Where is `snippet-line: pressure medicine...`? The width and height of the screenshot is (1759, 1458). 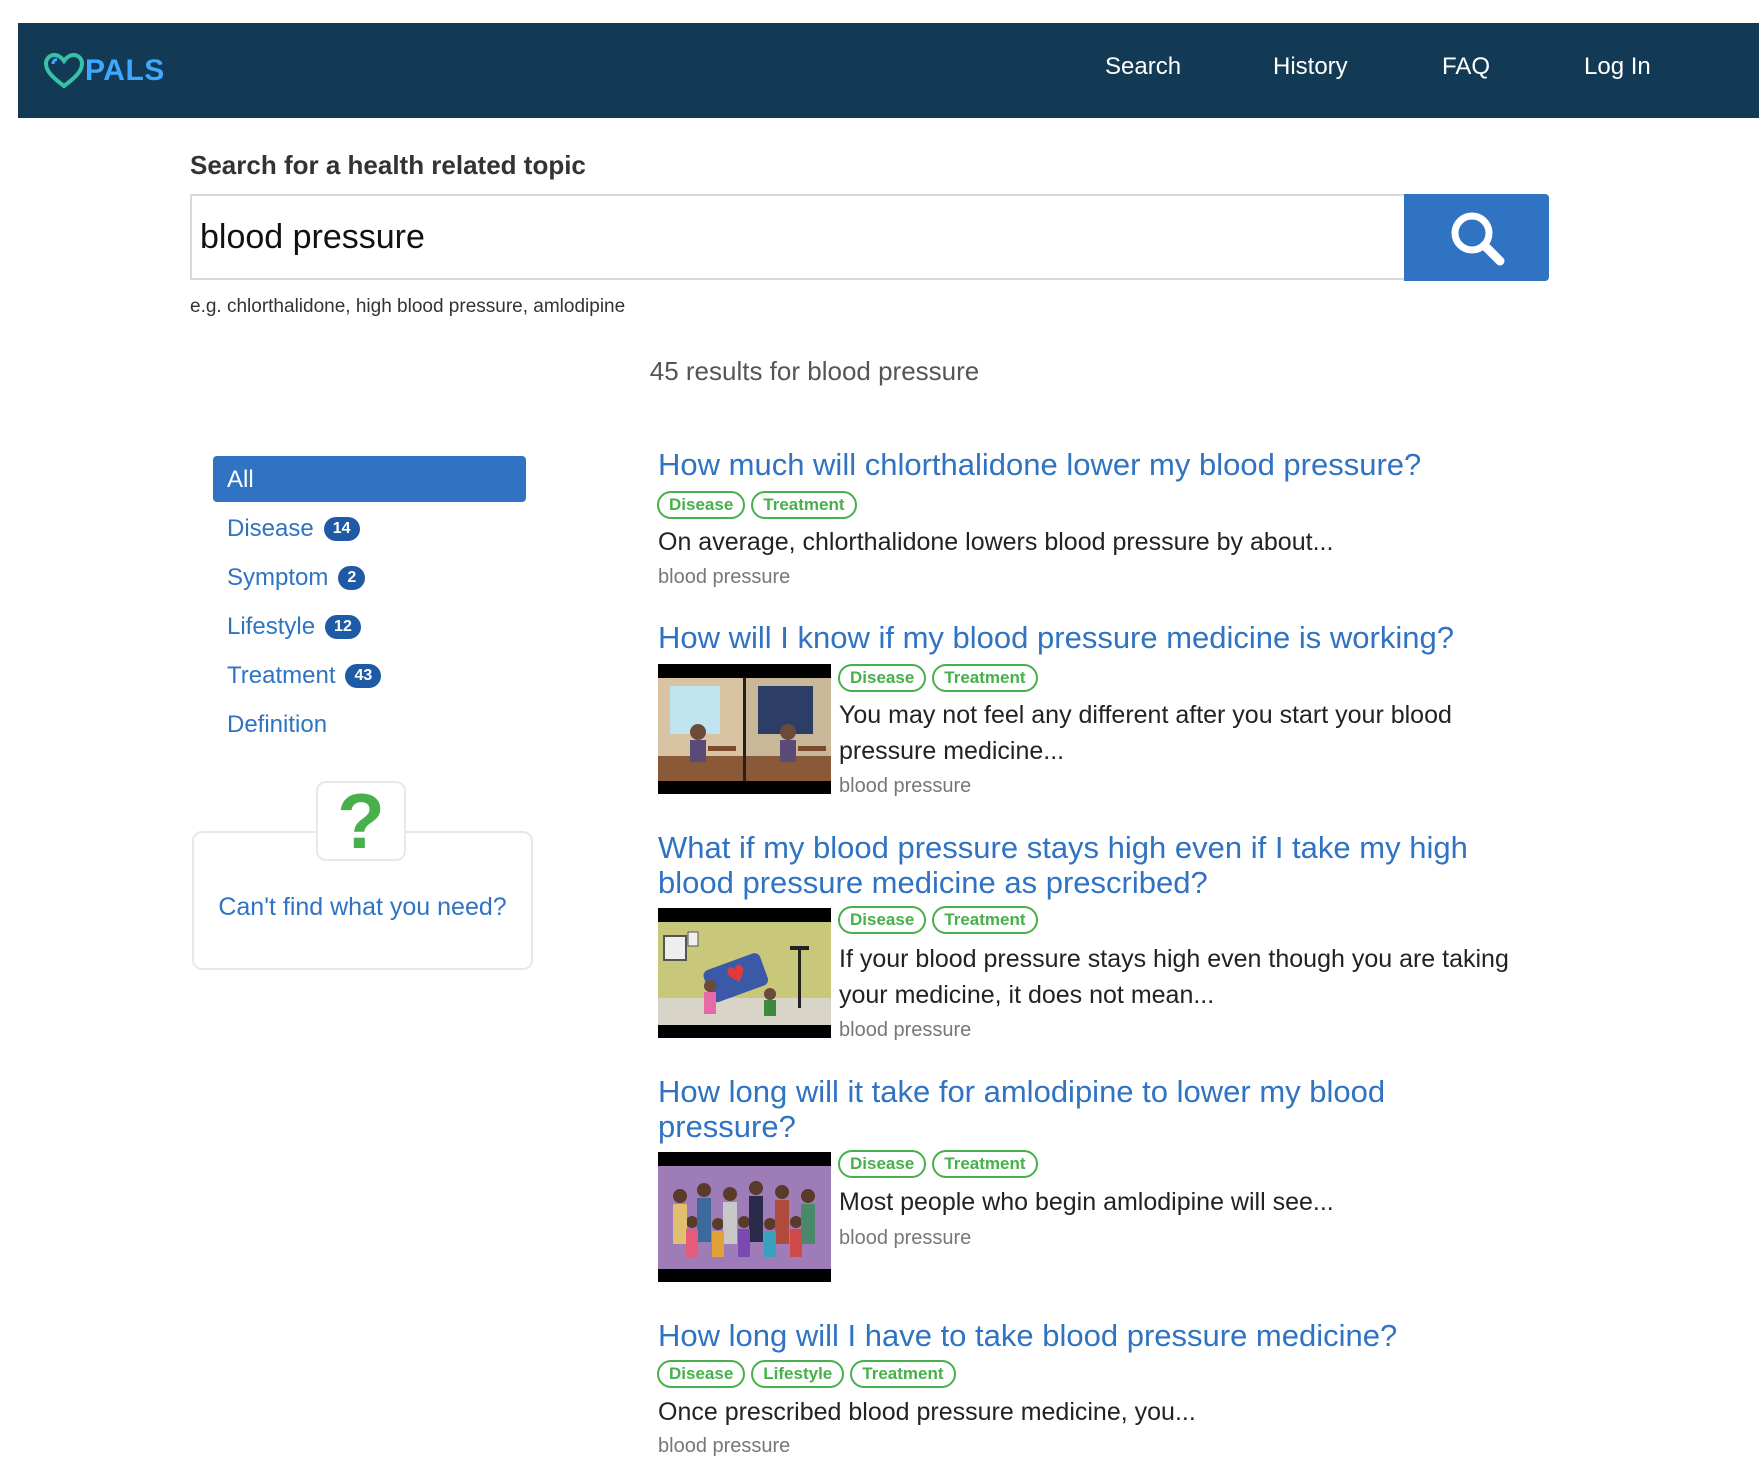
snippet-line: pressure medicine... is located at coordinates (952, 751).